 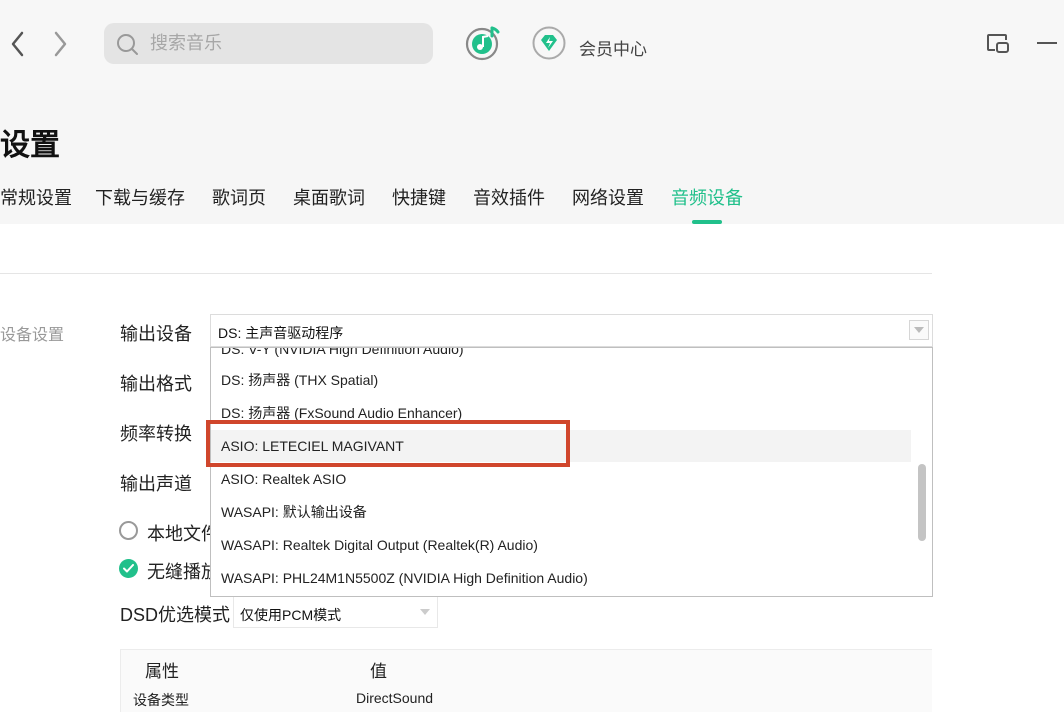 What do you see at coordinates (561, 380) in the screenshot?
I see `dropdown-option: DS: 扬声器 (THX Spatial)` at bounding box center [561, 380].